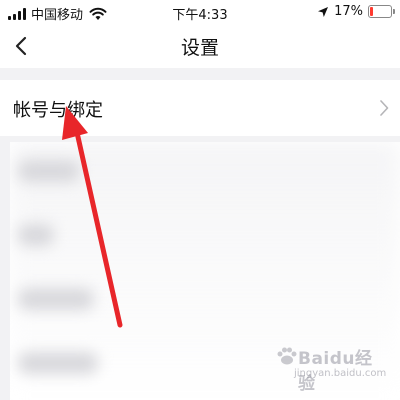  Describe the element at coordinates (200, 108) in the screenshot. I see `account-binding-row: 帐号与绑定` at that location.